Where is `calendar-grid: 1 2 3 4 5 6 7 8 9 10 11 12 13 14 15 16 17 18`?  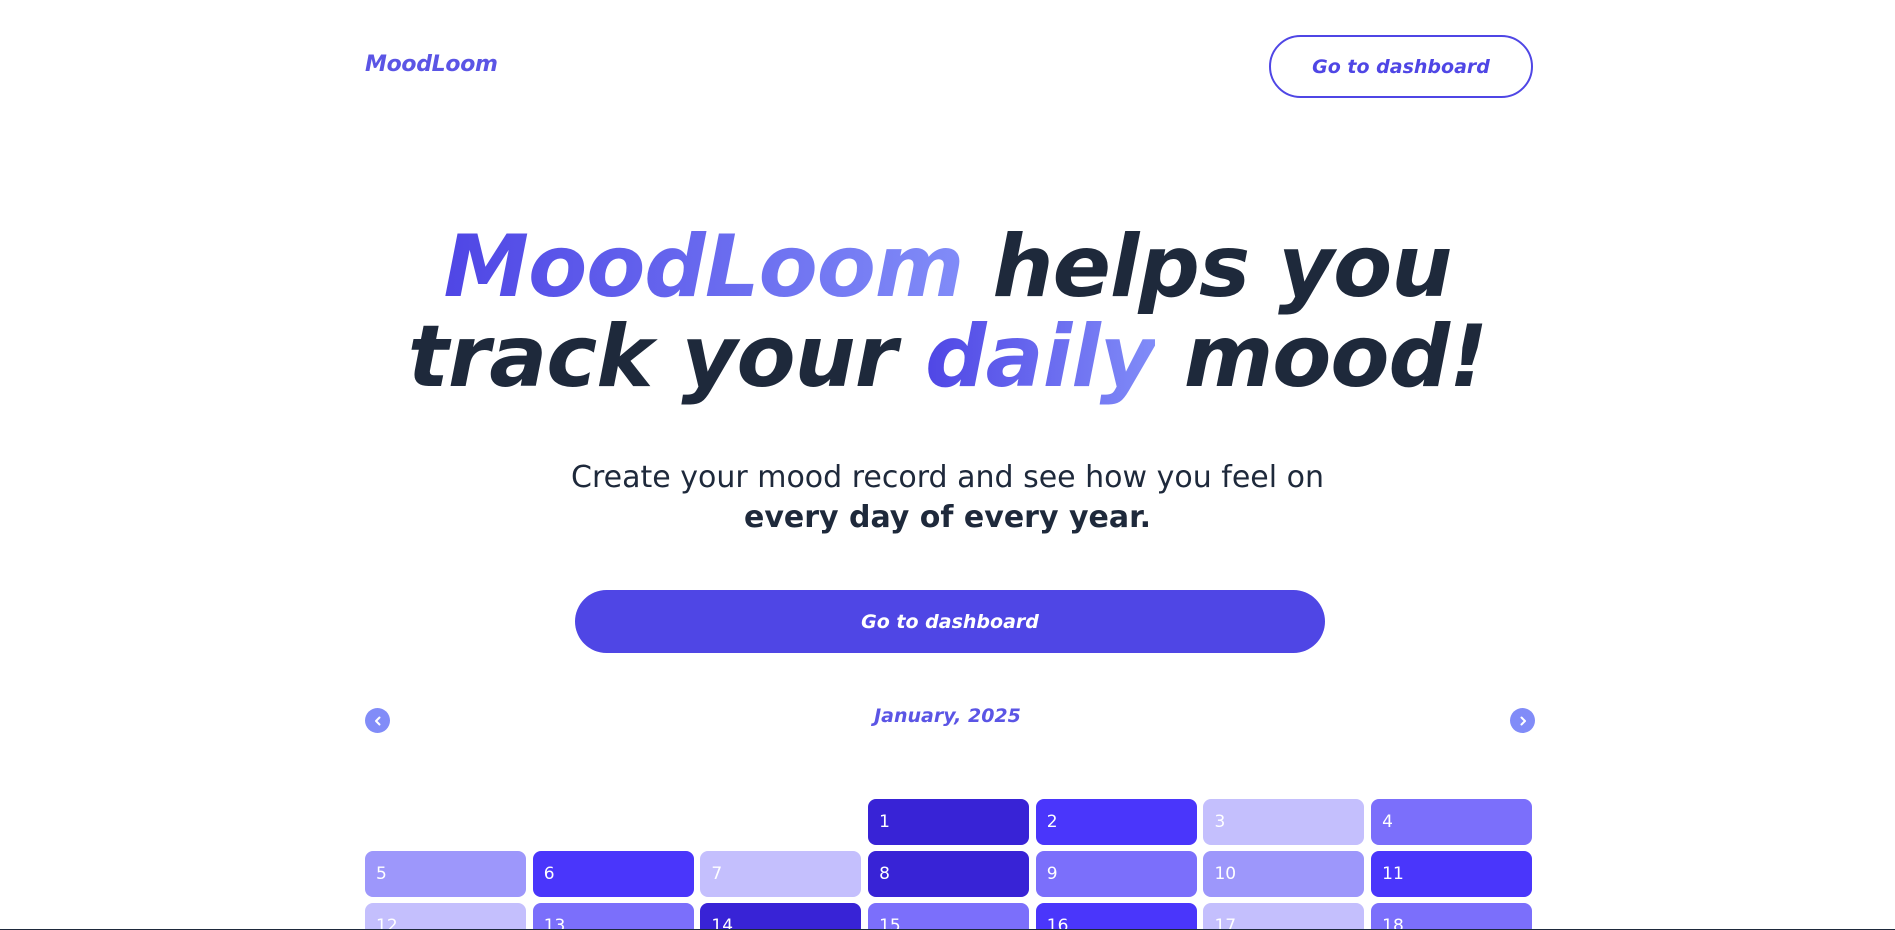
calendar-grid: 1 2 3 4 5 6 7 8 9 10 11 12 13 14 15 16 17 18 is located at coordinates (949, 864).